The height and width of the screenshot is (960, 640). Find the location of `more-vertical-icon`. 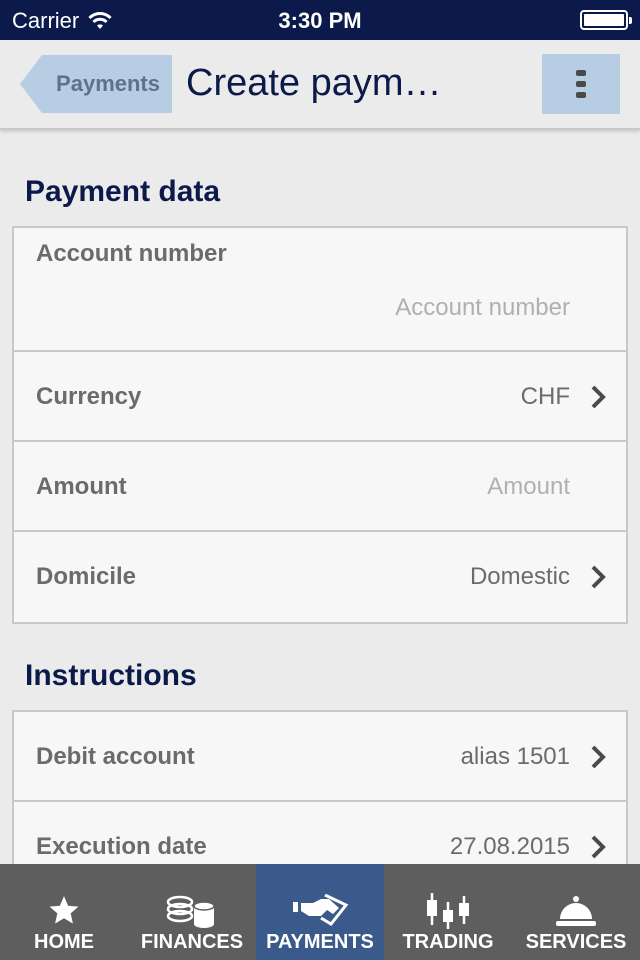

more-vertical-icon is located at coordinates (581, 73).